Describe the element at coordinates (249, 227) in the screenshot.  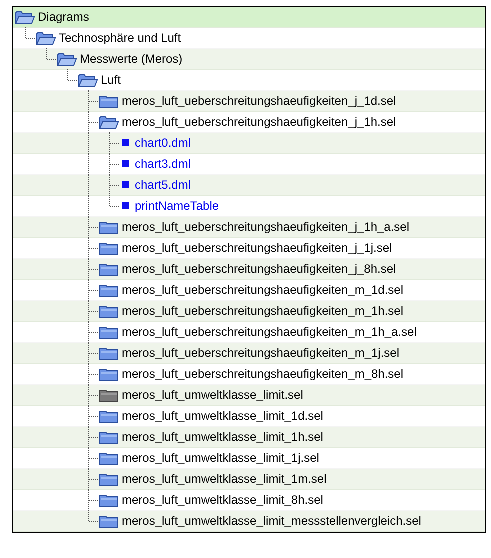
I see `tree-item: meros_luft_ueberschreitungshaeufigkeiten_j_1h_a.sel` at that location.